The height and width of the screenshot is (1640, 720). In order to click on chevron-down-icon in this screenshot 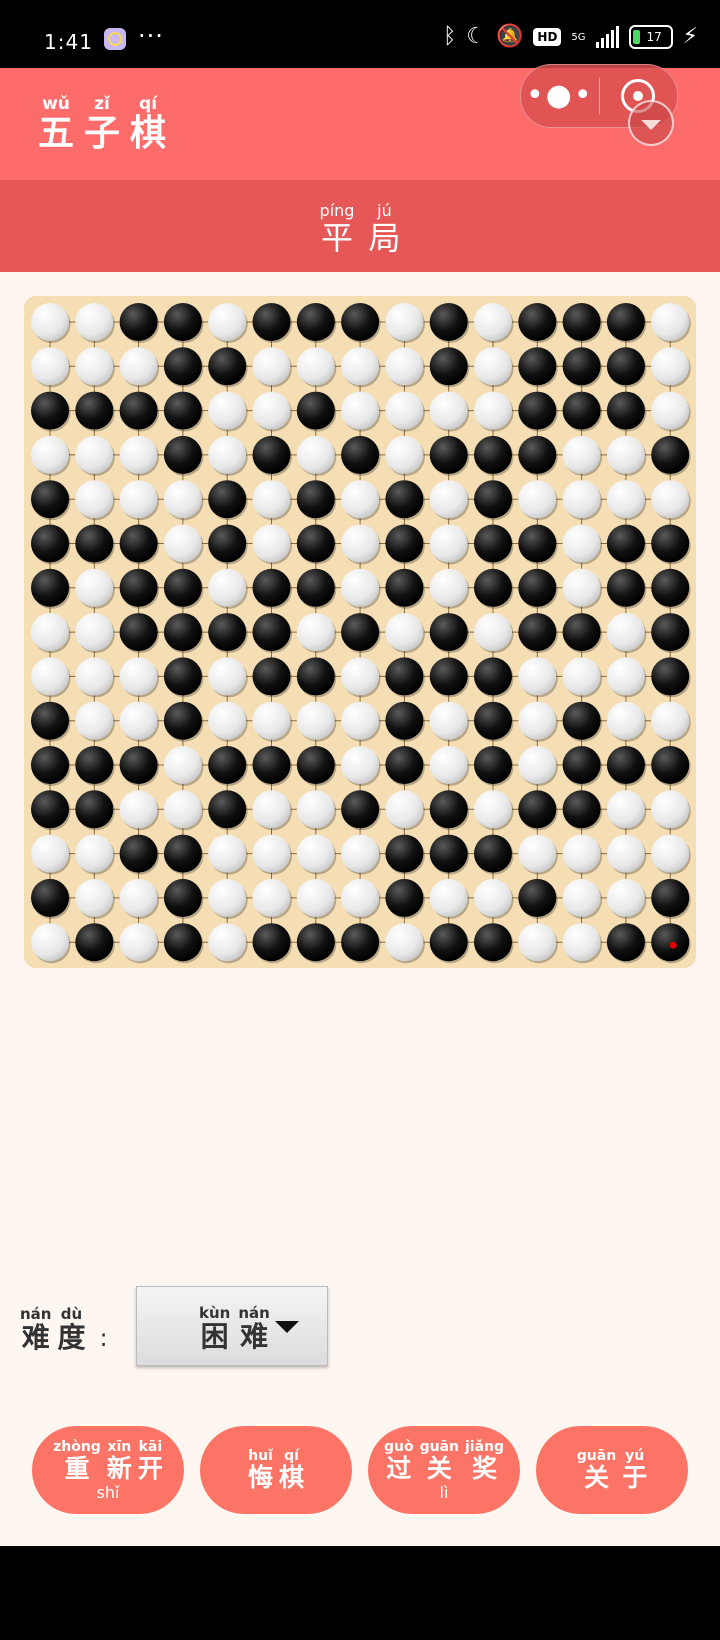, I will do `click(651, 123)`.